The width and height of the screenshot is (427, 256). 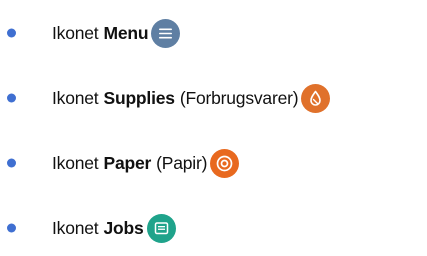 What do you see at coordinates (316, 98) in the screenshot?
I see `supplies-drop-icon` at bounding box center [316, 98].